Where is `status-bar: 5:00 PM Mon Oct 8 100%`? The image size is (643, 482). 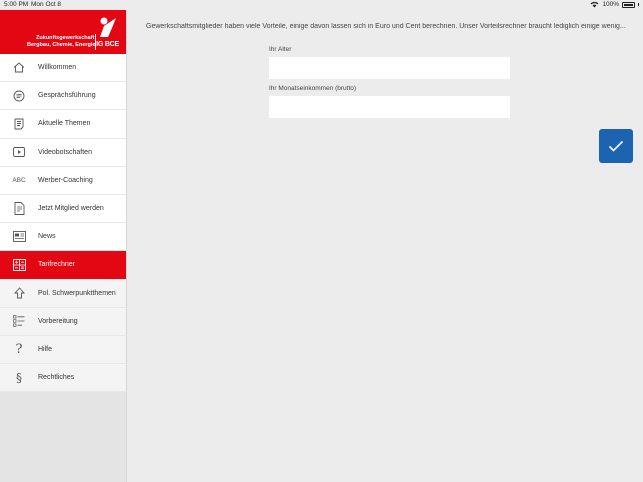
status-bar: 5:00 PM Mon Oct 8 100% is located at coordinates (321, 5).